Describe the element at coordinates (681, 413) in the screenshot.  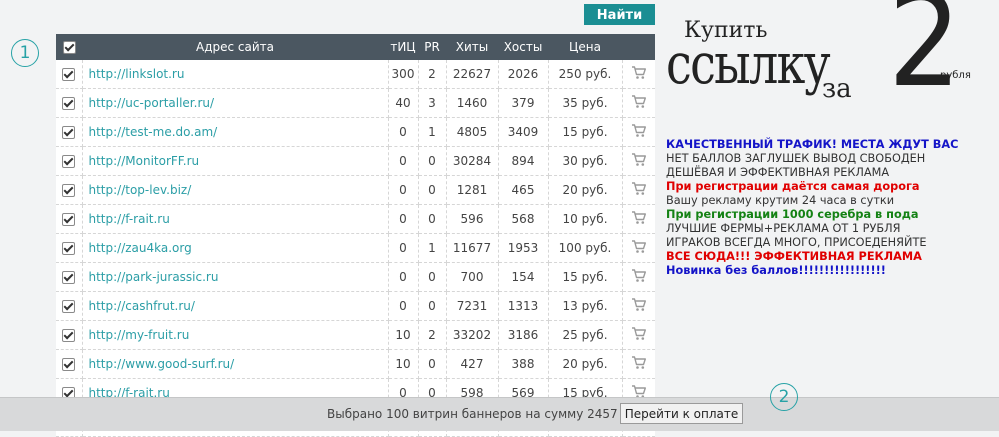
I see `pay-button: Перейти к оплате` at that location.